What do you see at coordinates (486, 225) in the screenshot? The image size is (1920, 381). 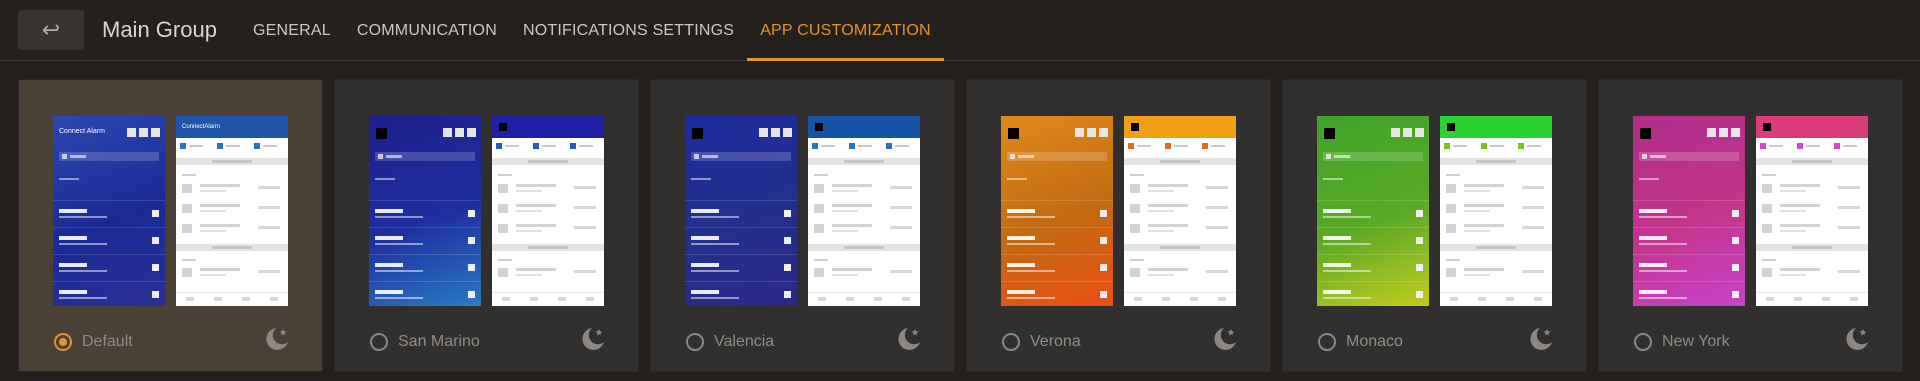 I see `theme-card: San Marino` at bounding box center [486, 225].